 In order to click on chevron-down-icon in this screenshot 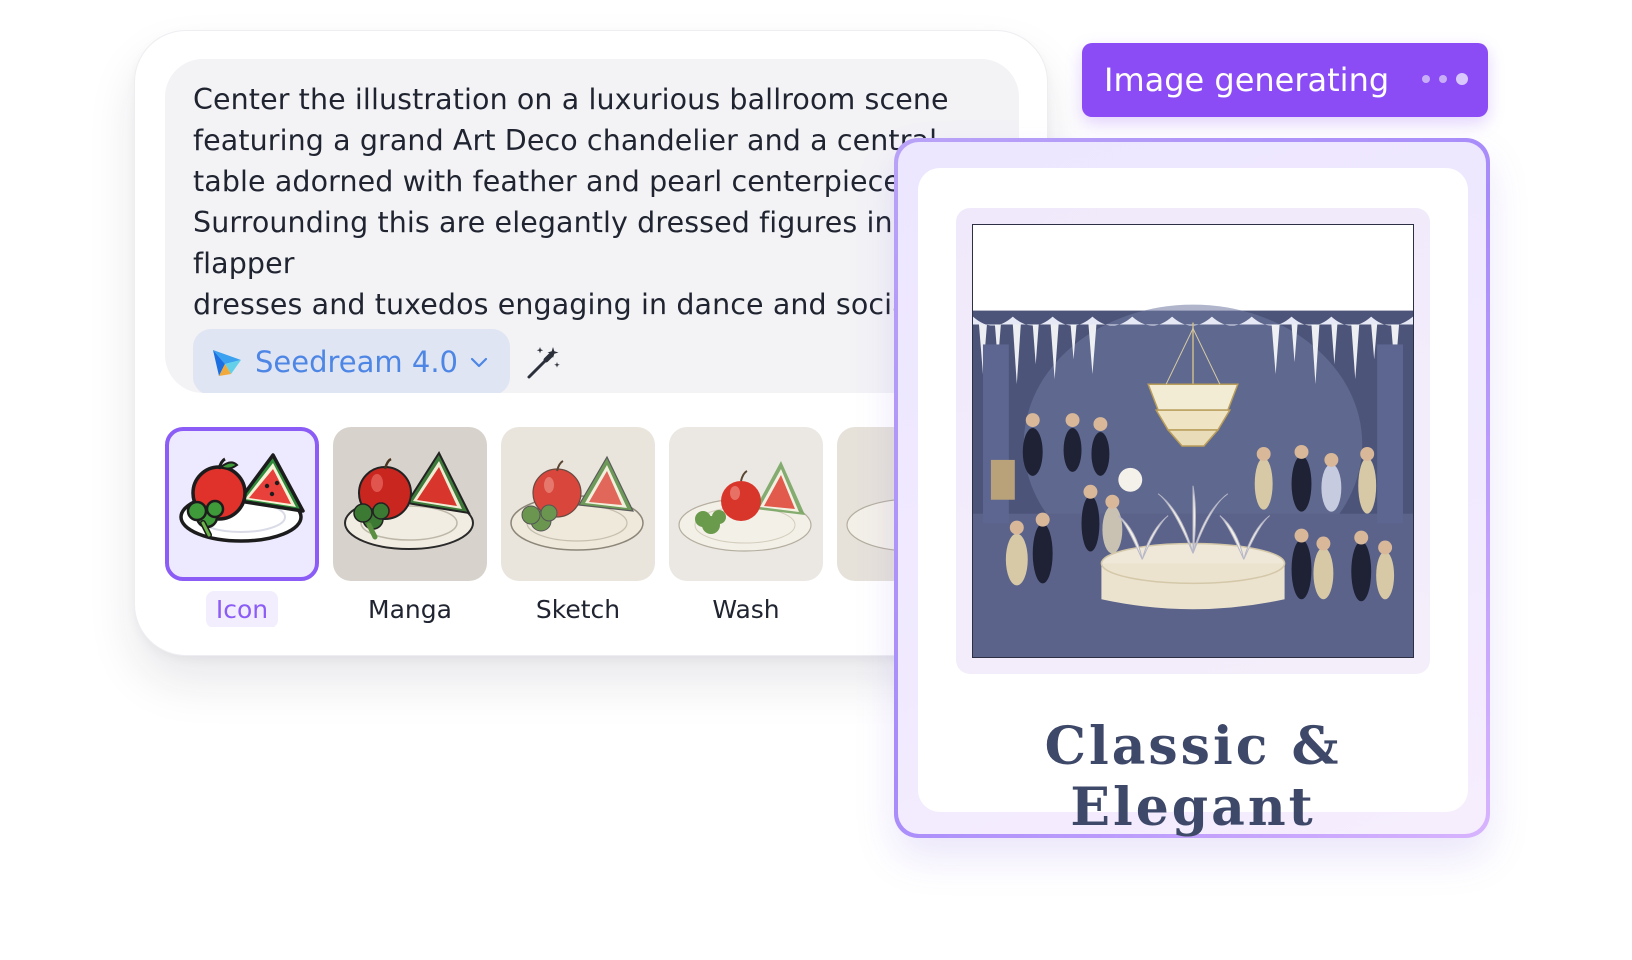, I will do `click(479, 362)`.